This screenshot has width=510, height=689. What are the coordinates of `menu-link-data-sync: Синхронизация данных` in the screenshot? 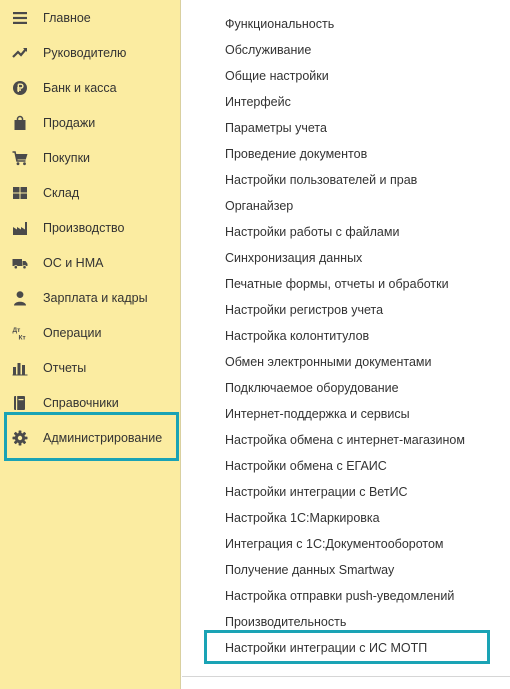 It's located at (293, 258).